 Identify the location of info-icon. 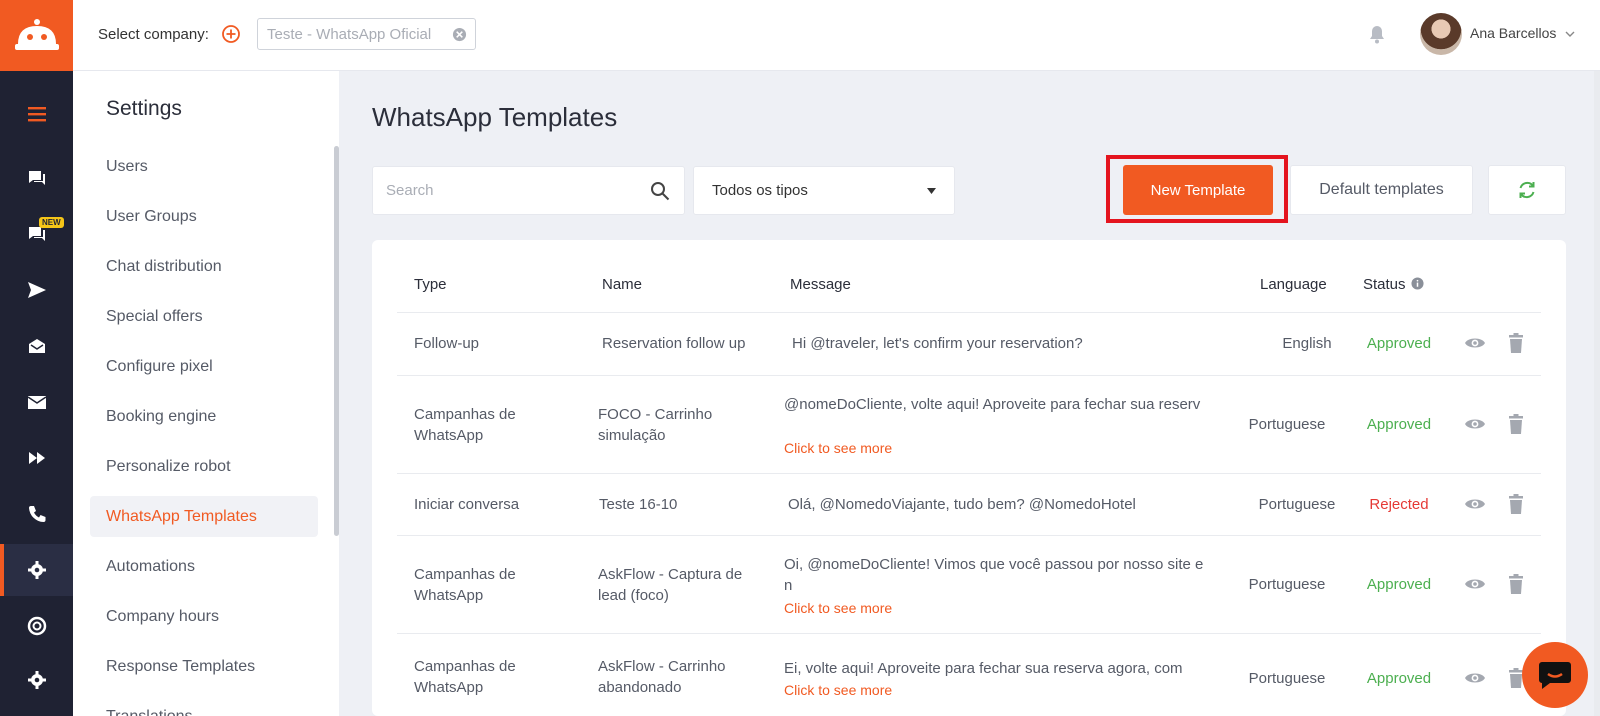
(1417, 283).